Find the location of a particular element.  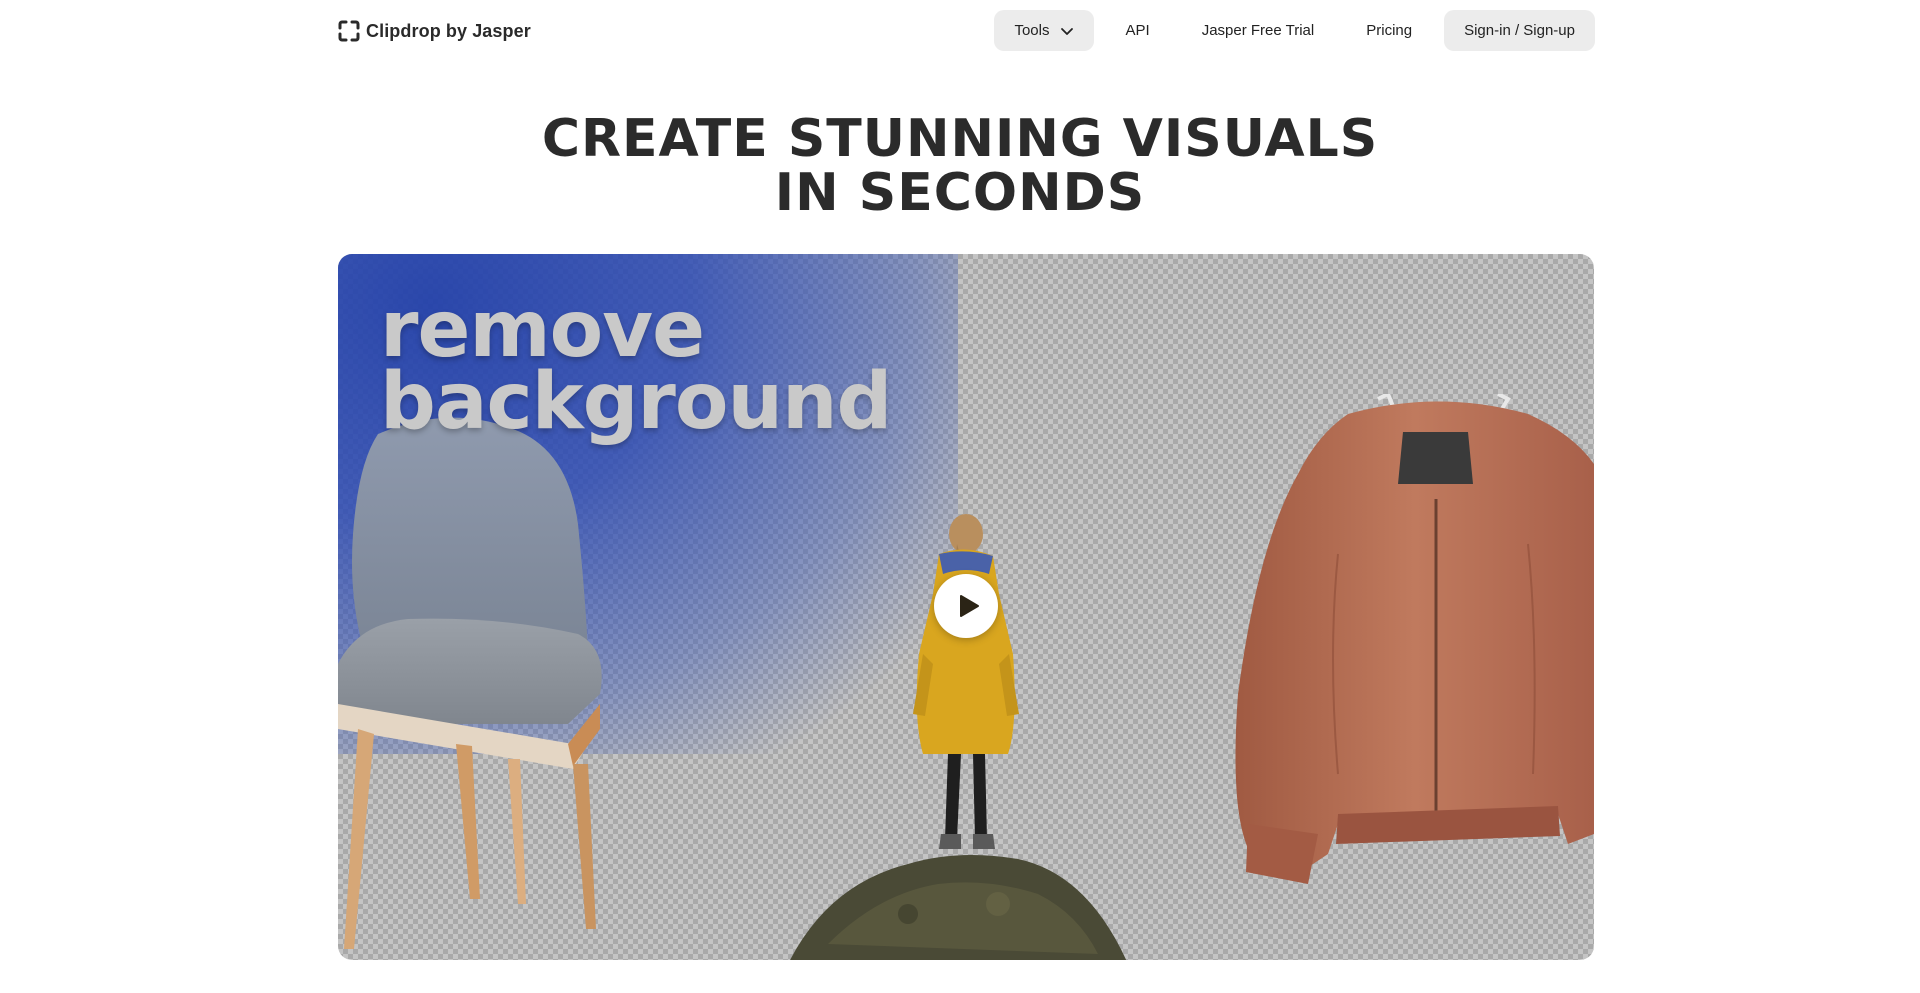

pricing-link: Pricing is located at coordinates (1389, 30).